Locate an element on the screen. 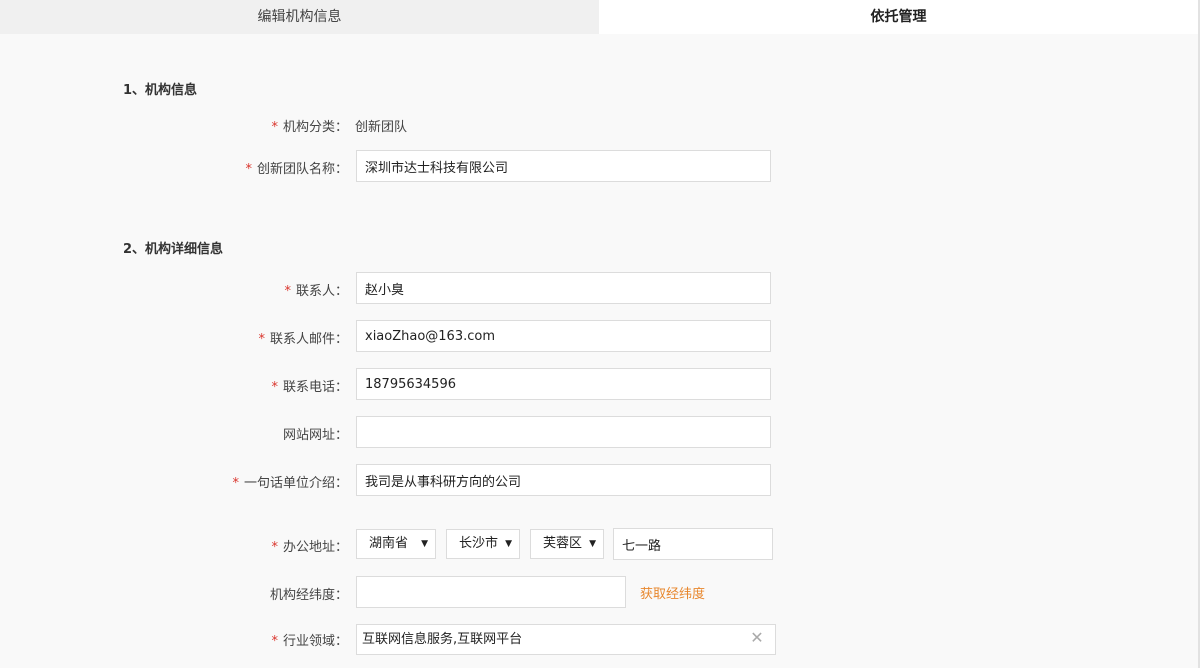 The height and width of the screenshot is (668, 1200). city-select-value: 长沙市 is located at coordinates (479, 543).